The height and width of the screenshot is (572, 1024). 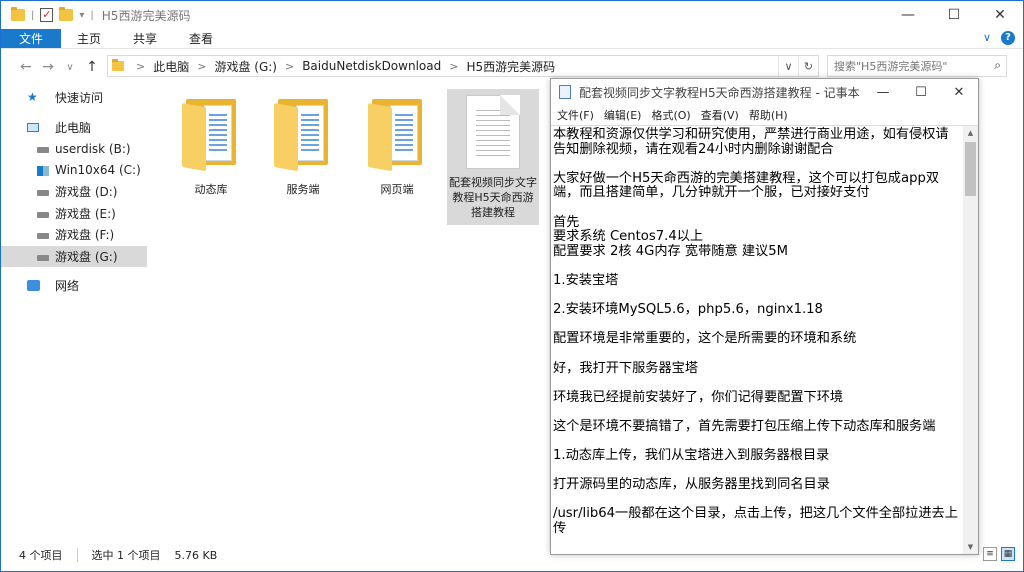 I want to click on notepad-minimize-button: —, so click(x=883, y=92).